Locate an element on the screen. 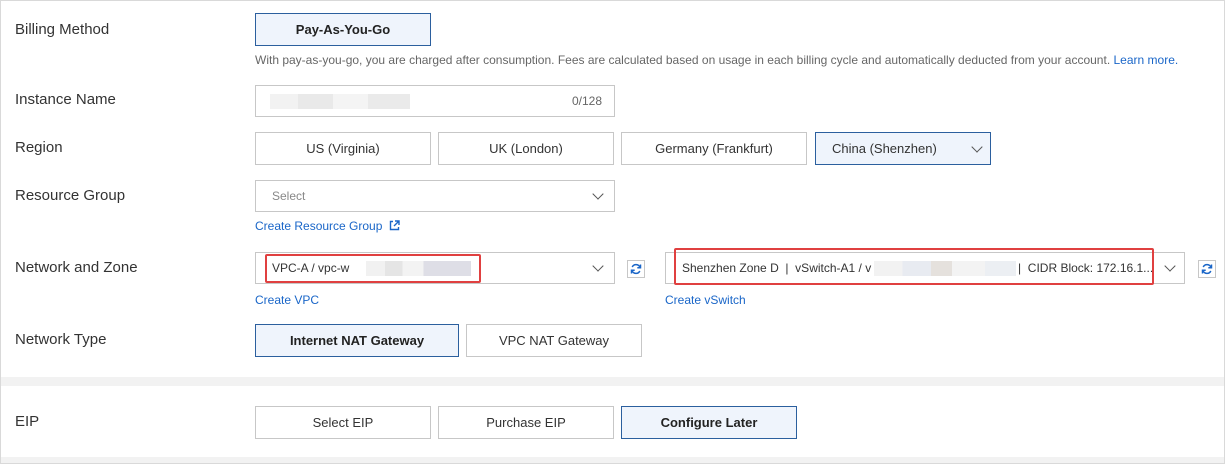 This screenshot has height=464, width=1225. eip-label: EIP is located at coordinates (27, 421).